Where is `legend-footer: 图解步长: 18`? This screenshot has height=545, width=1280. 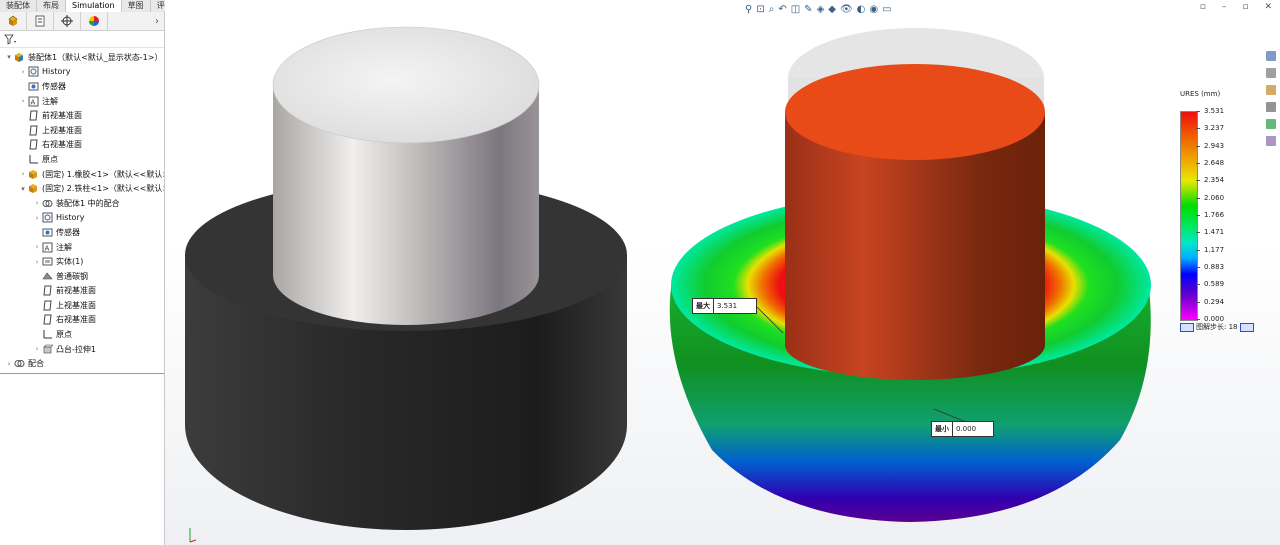
legend-footer: 图解步长: 18 is located at coordinates (1217, 327).